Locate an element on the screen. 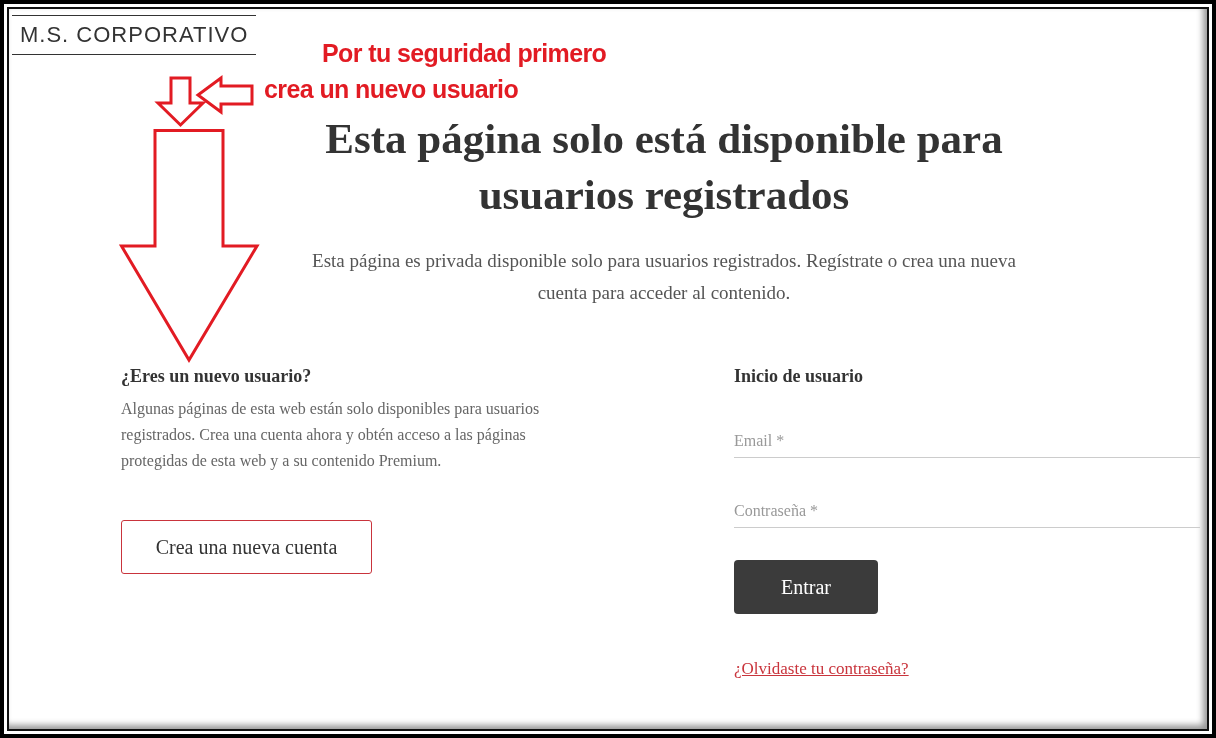  email-field: Email * is located at coordinates (967, 442).